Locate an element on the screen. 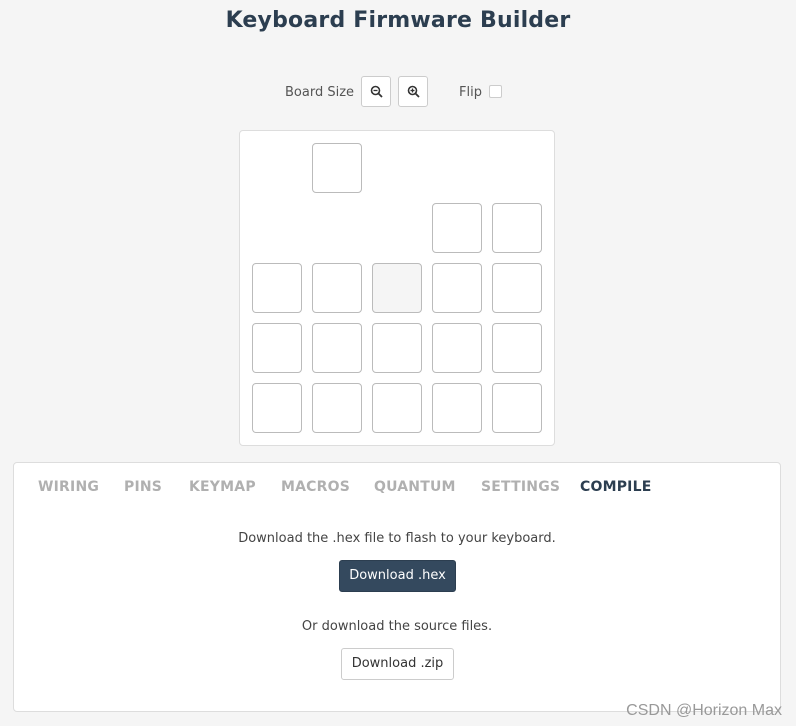 This screenshot has width=796, height=726. zoom-out-icon is located at coordinates (376, 91).